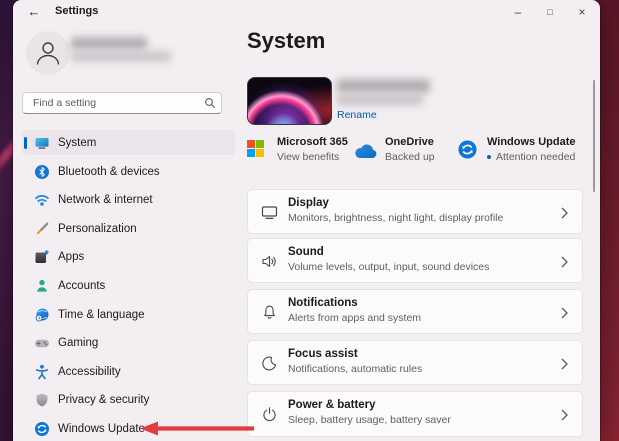 The image size is (619, 441). What do you see at coordinates (409, 142) in the screenshot?
I see `status-card-title: OneDrive` at bounding box center [409, 142].